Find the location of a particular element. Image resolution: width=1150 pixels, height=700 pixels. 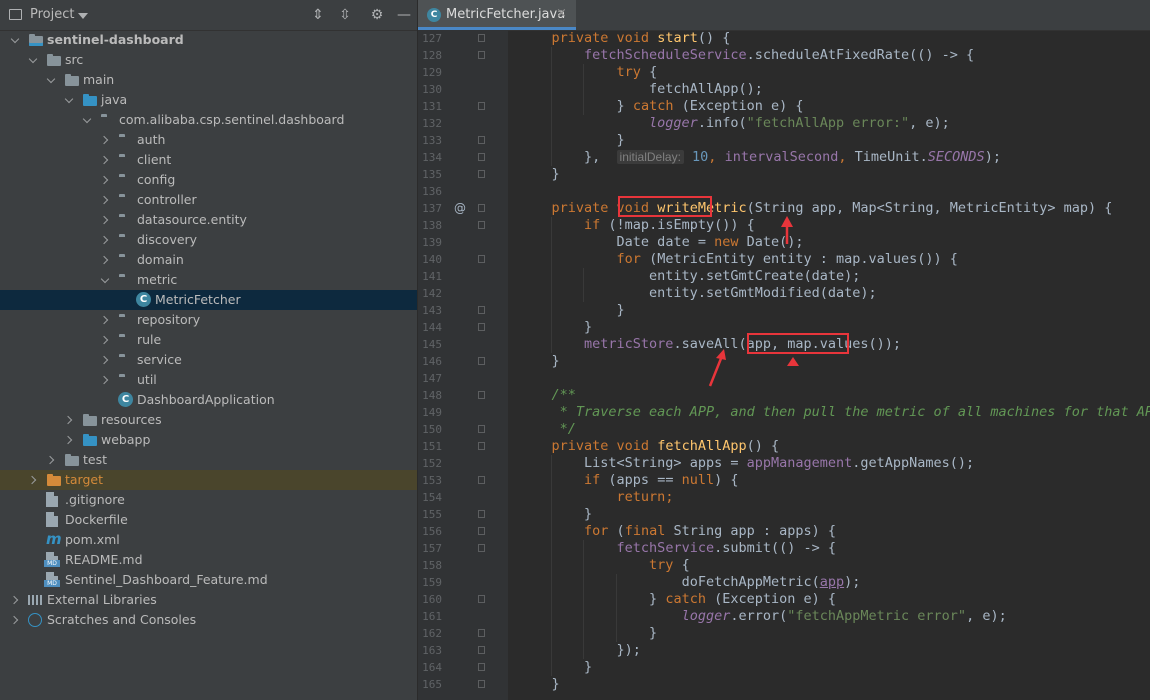

code-line: return; is located at coordinates (596, 497).